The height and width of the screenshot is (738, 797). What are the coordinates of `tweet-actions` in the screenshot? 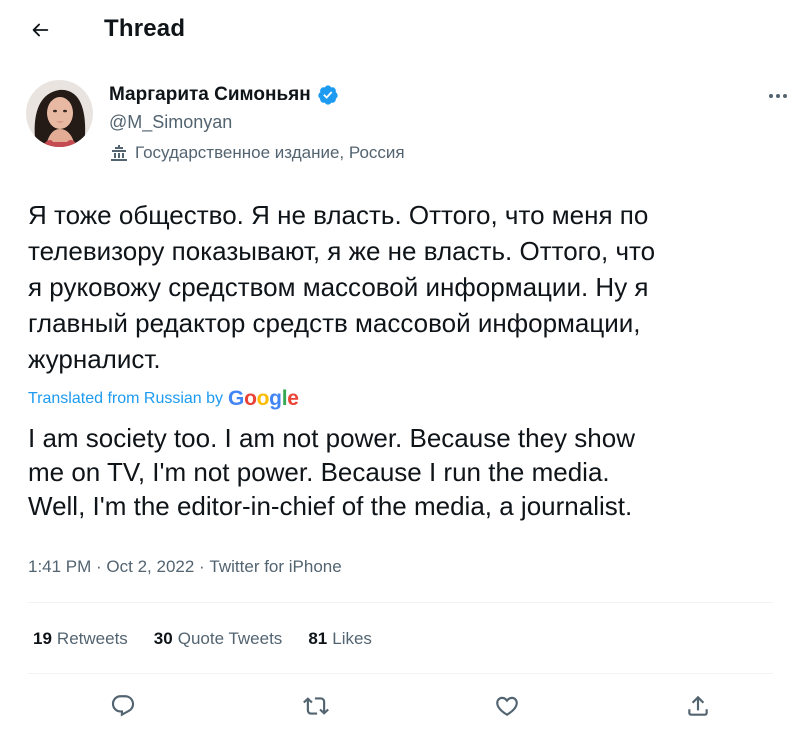 It's located at (398, 706).